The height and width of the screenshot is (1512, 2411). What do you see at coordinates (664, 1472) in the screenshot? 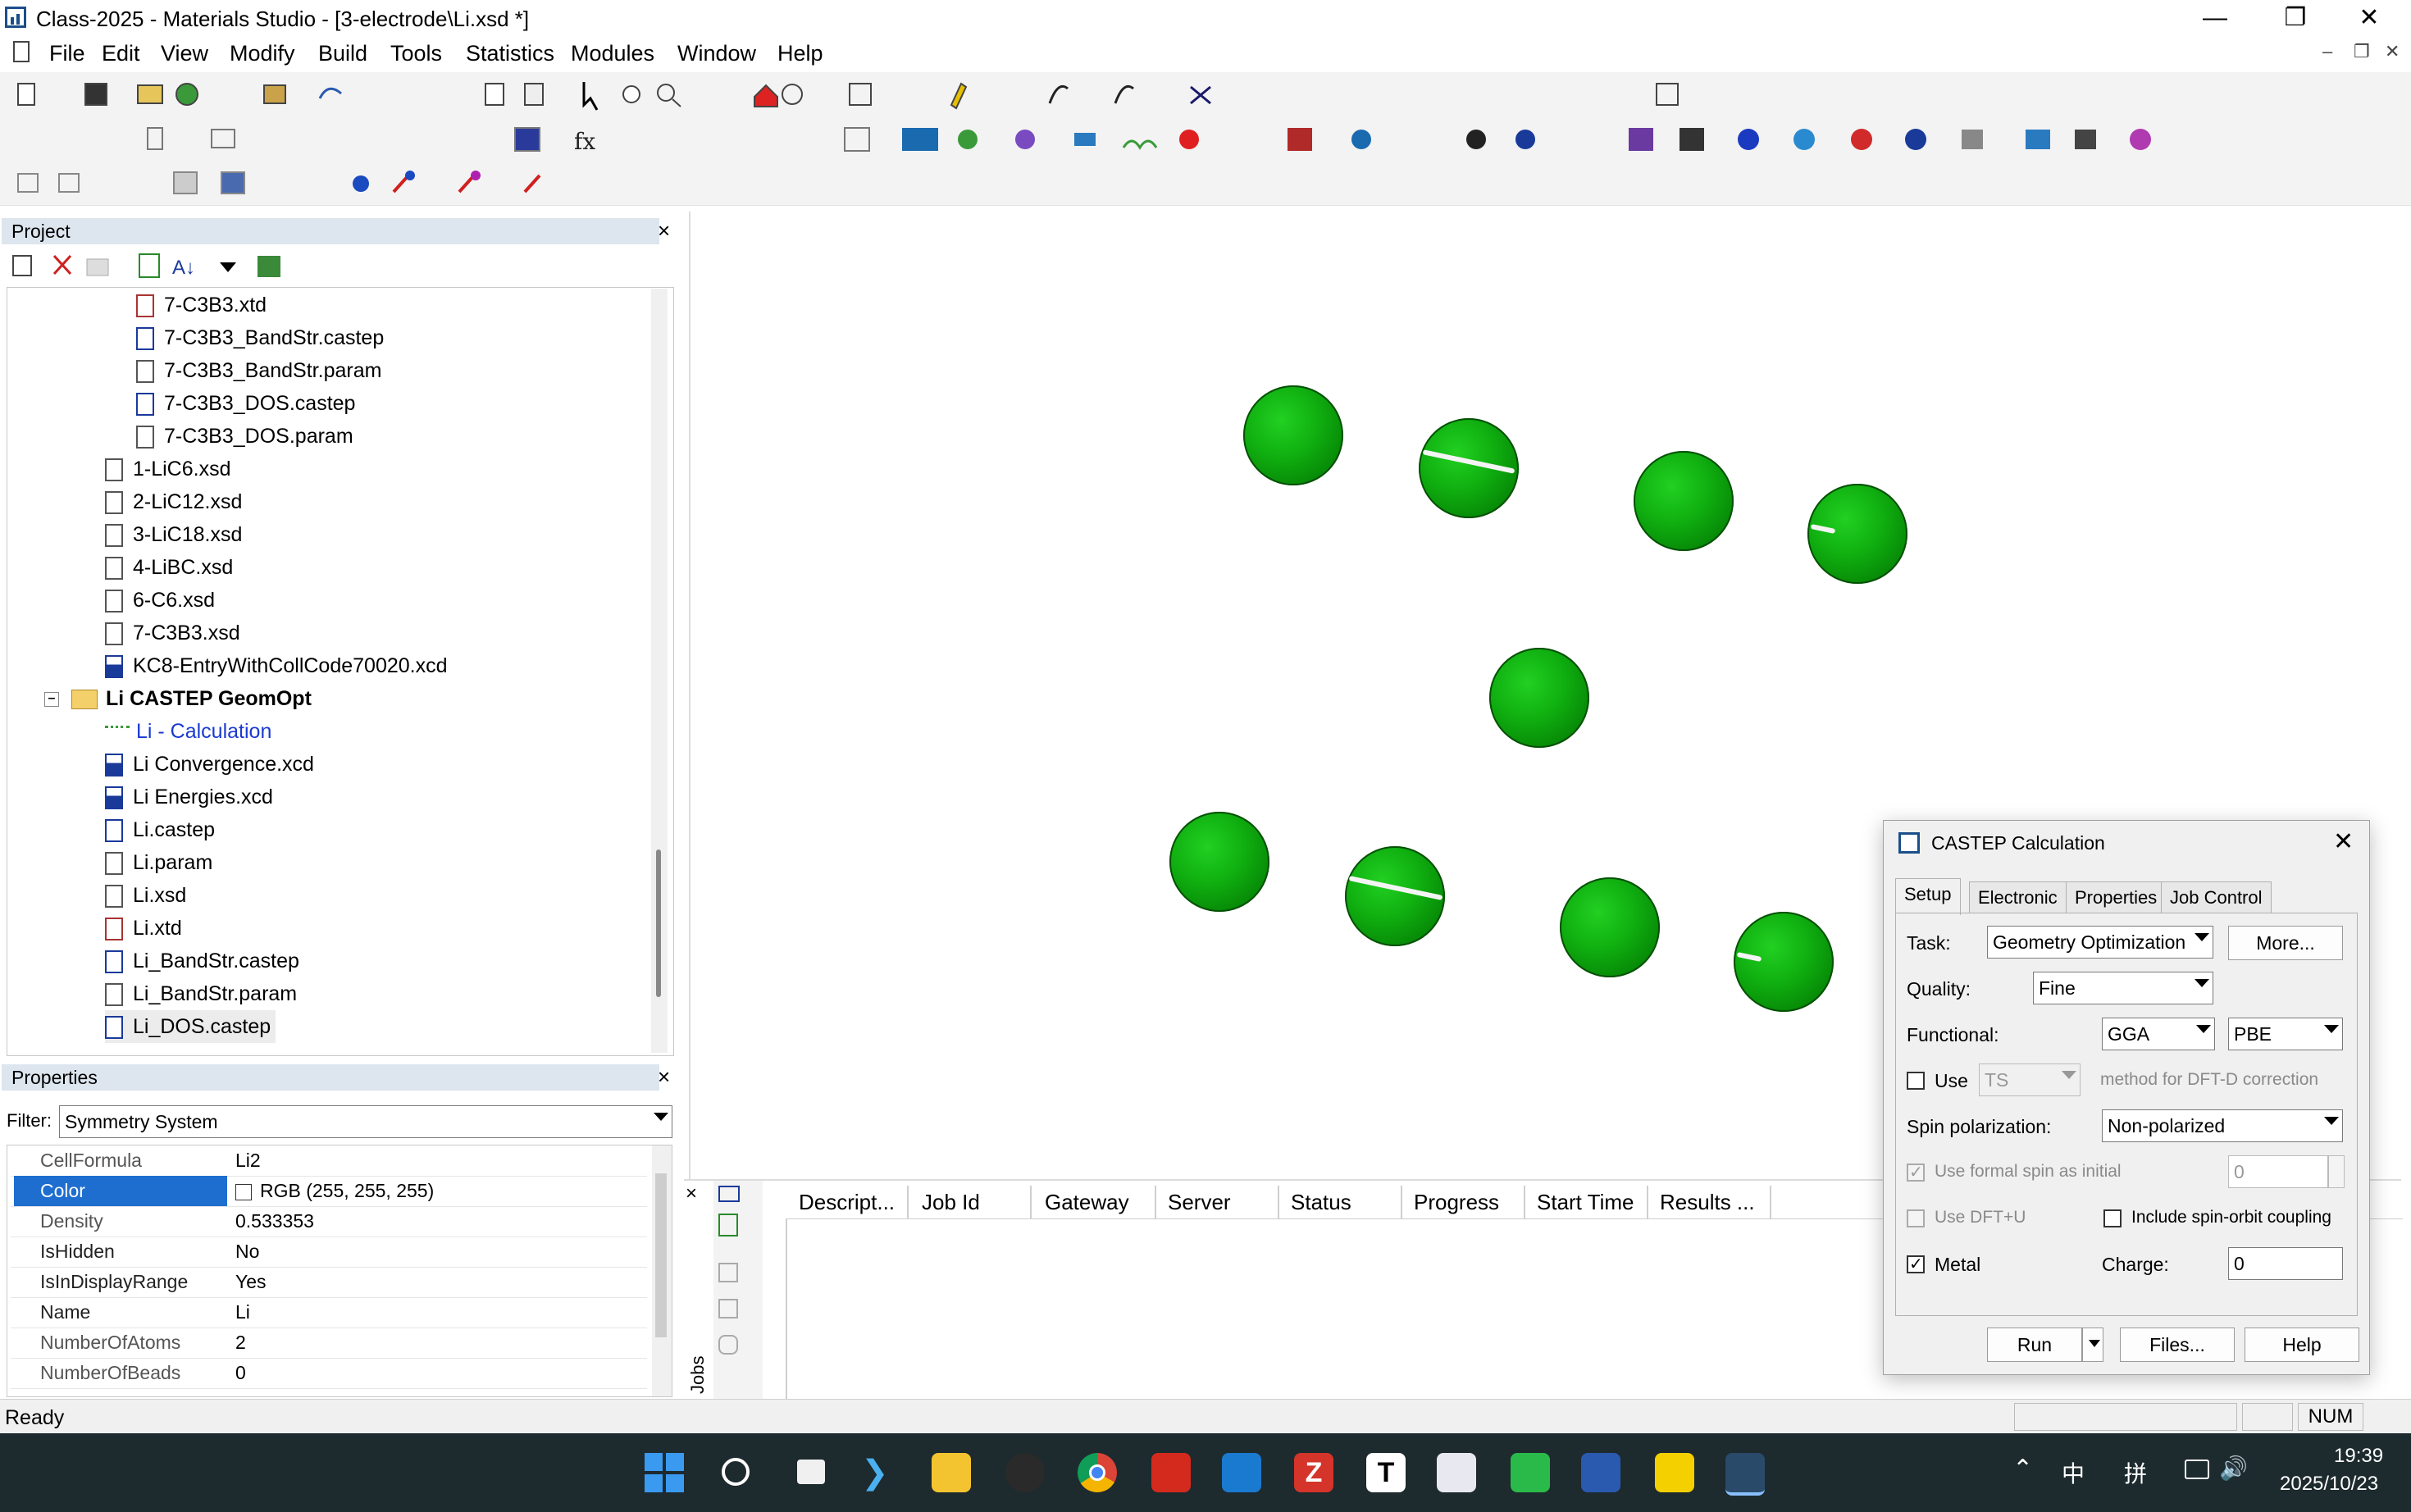
I see `start-icon` at bounding box center [664, 1472].